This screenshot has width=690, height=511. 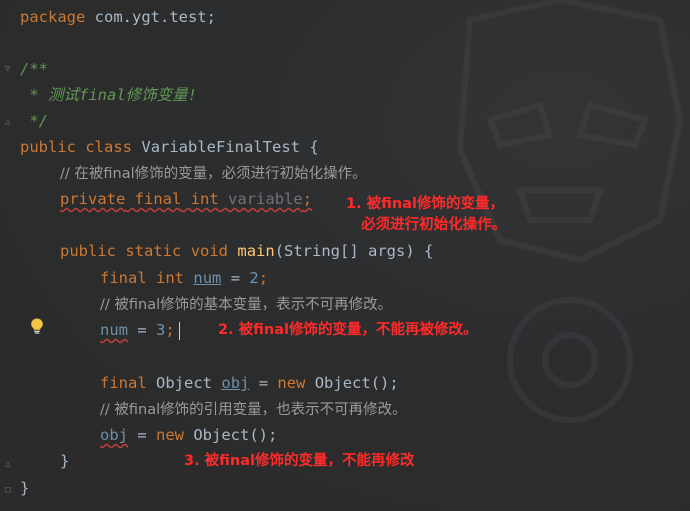 What do you see at coordinates (24, 488) in the screenshot?
I see `code-line-class-close: }` at bounding box center [24, 488].